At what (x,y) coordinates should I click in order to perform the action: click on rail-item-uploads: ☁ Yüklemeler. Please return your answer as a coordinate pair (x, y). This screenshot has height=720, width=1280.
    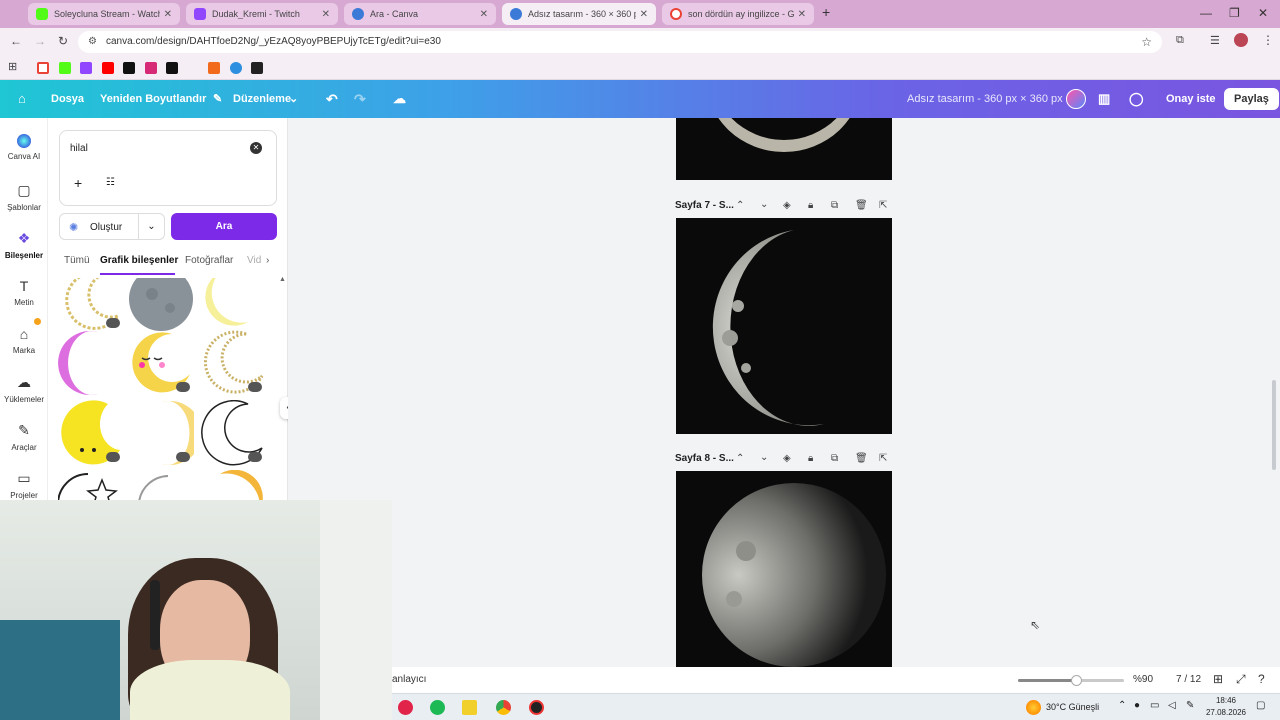
    Looking at the image, I should click on (24, 389).